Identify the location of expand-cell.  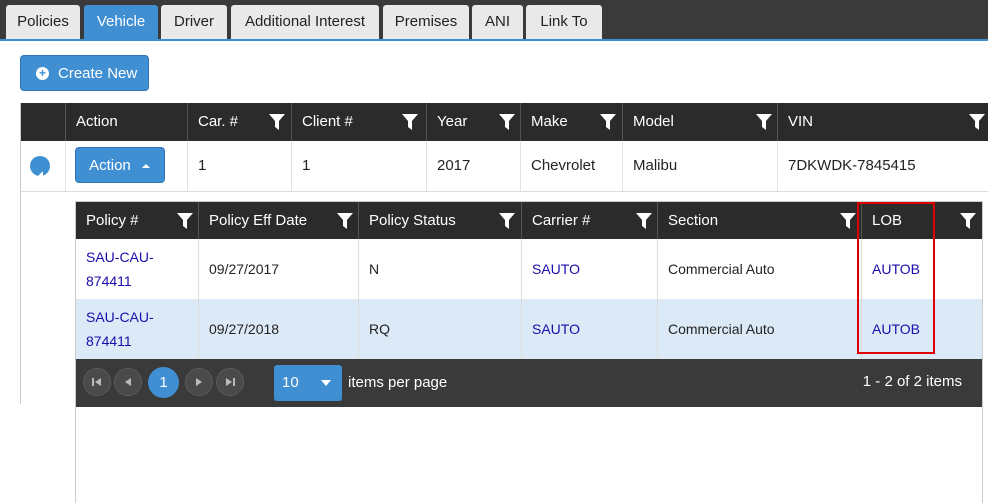
(43, 166).